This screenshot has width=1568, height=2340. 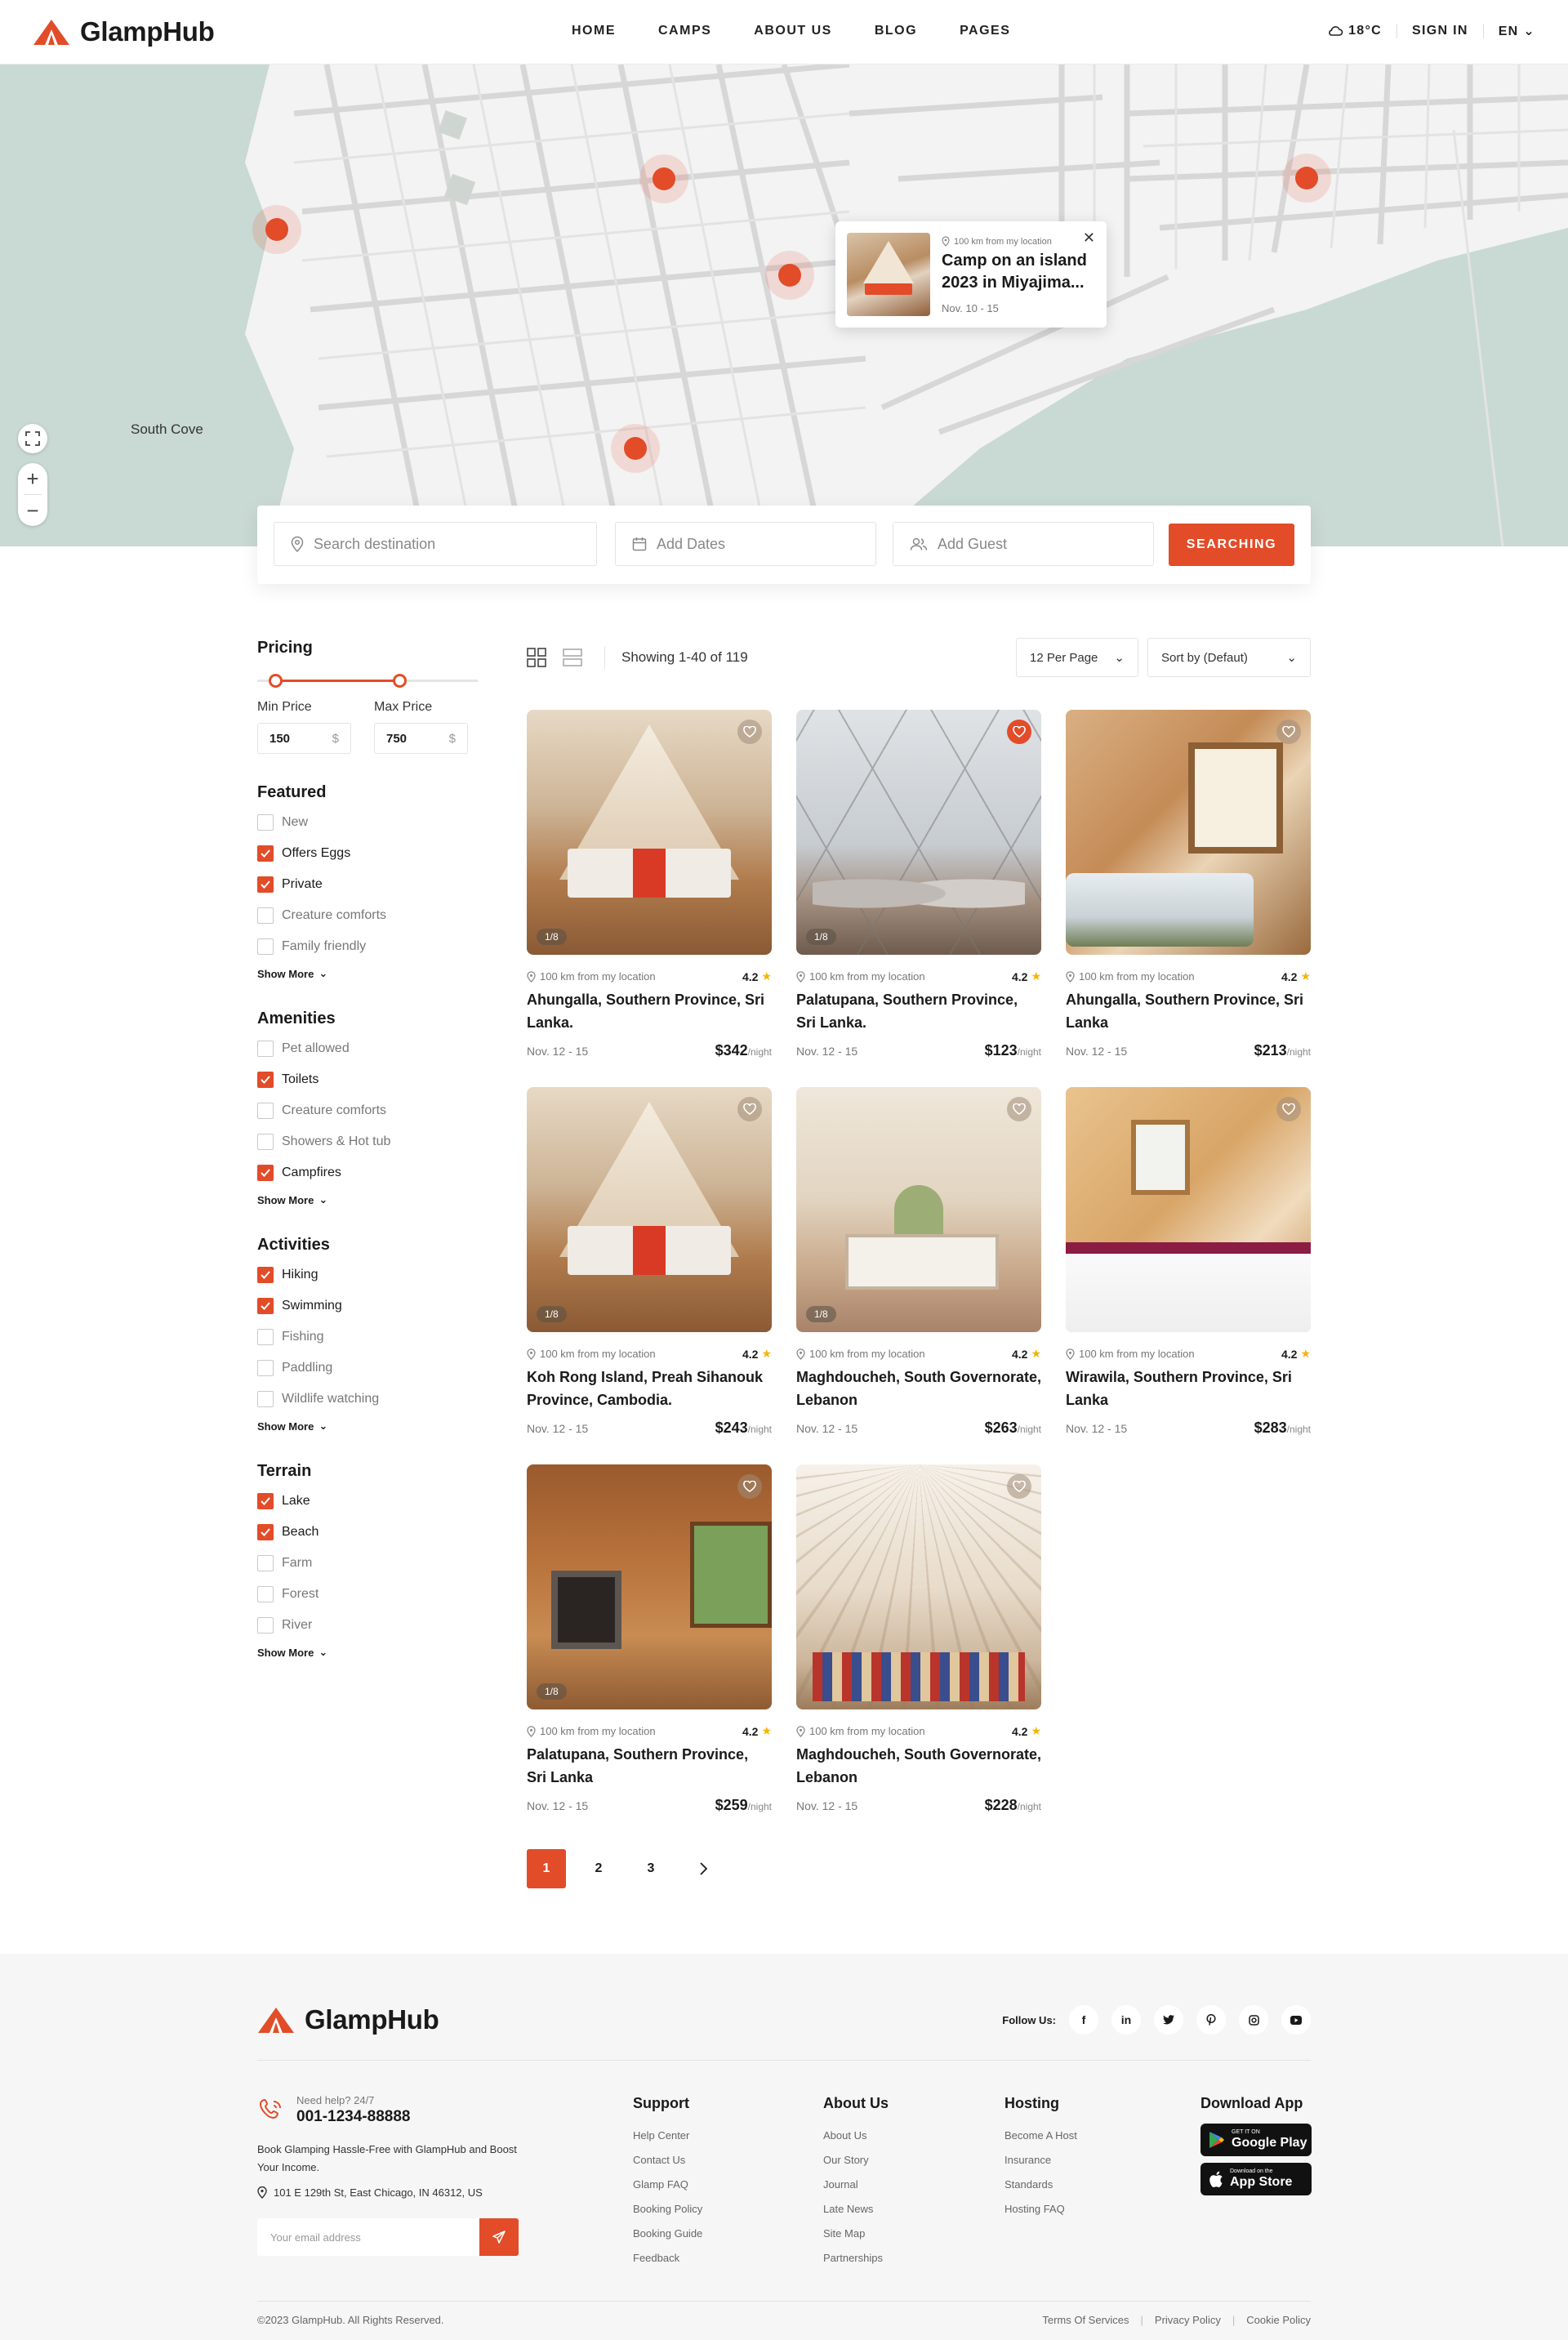 I want to click on footer-link: Hosting FAQ, so click(x=1040, y=2210).